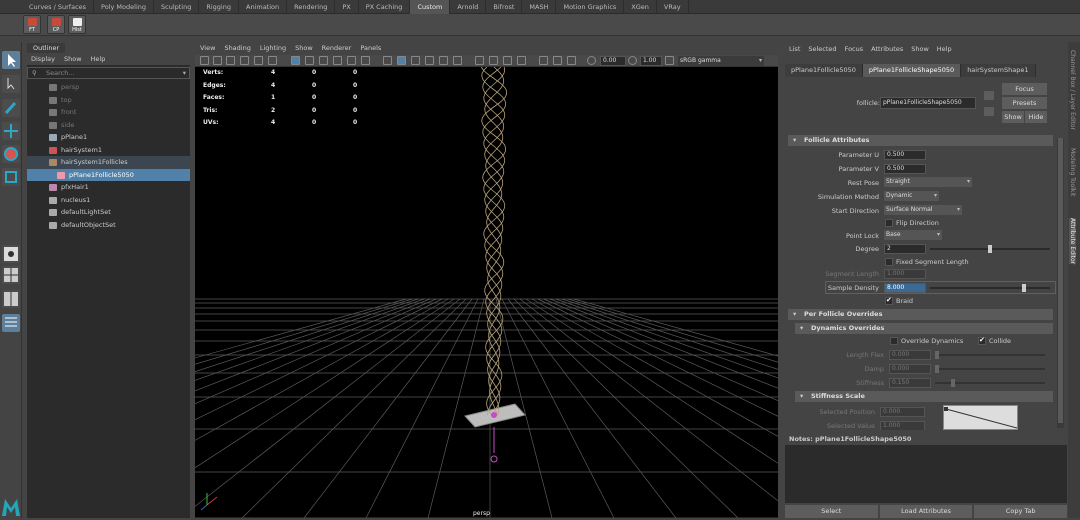 The height and width of the screenshot is (520, 1080). What do you see at coordinates (1060, 283) in the screenshot?
I see `attribute-editor-scrollbar` at bounding box center [1060, 283].